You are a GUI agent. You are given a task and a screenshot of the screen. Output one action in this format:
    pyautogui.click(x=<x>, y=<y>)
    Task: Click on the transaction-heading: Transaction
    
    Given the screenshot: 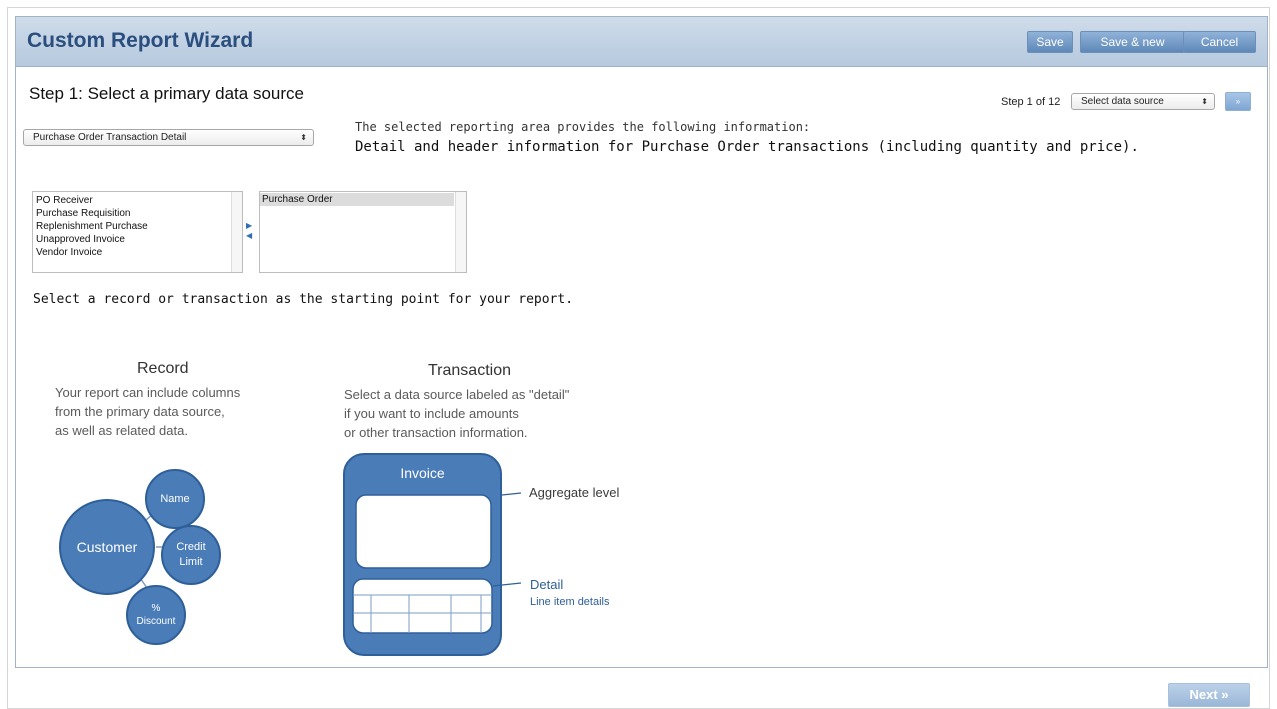 What is the action you would take?
    pyautogui.click(x=469, y=370)
    